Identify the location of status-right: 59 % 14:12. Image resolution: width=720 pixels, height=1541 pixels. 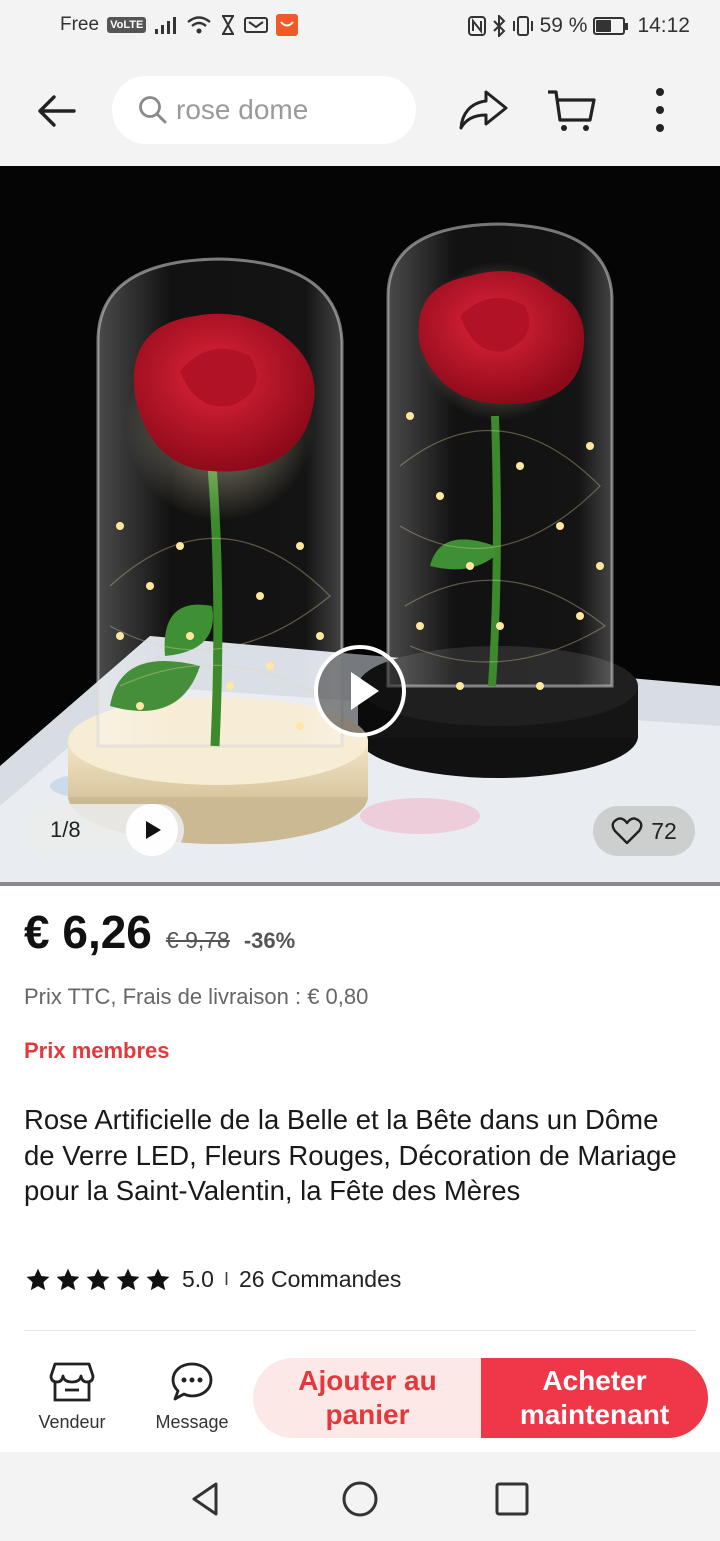
(578, 26).